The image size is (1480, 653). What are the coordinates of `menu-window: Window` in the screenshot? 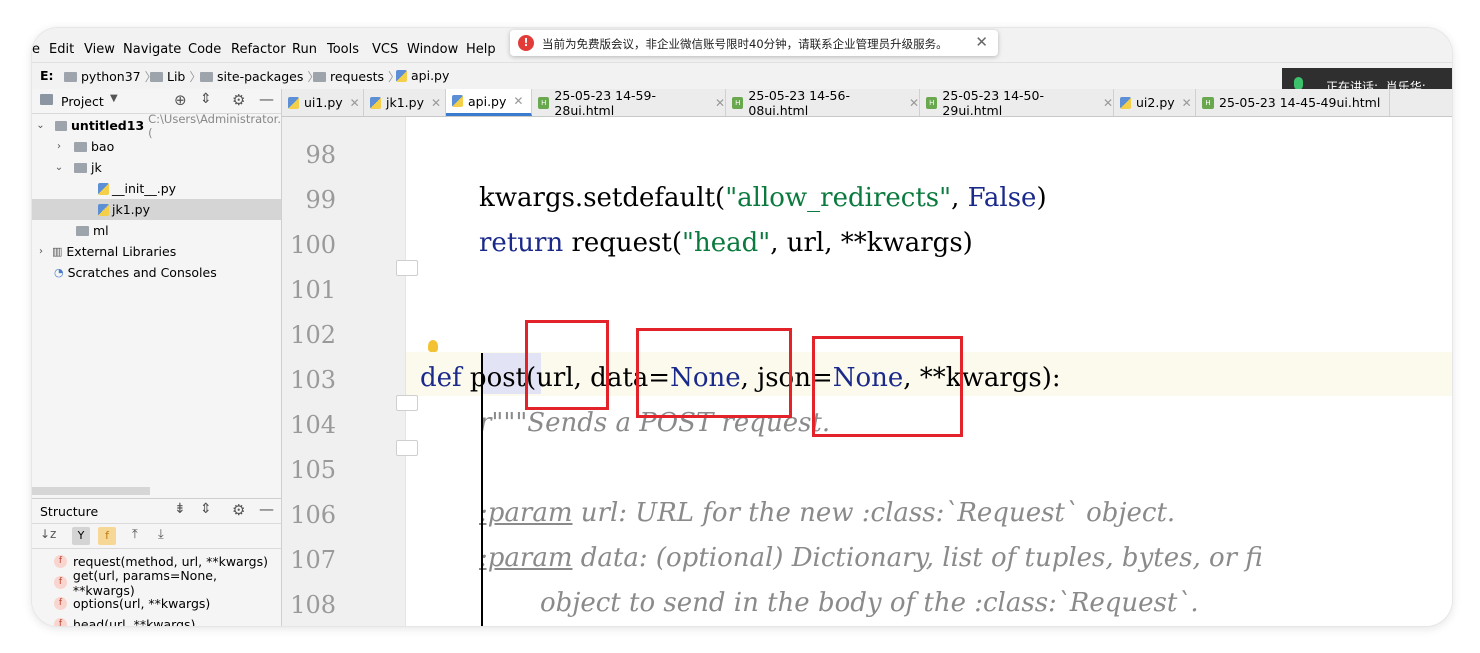 It's located at (432, 49).